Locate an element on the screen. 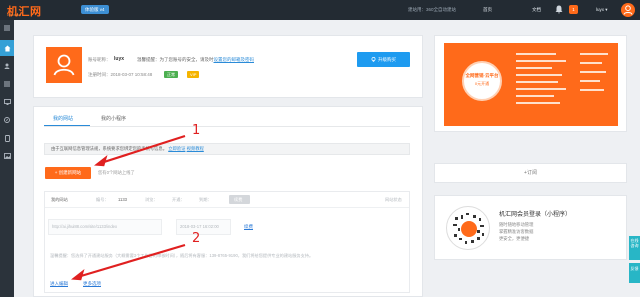  miniprogram-card: 机汇网会员登录（小程序） 随时随地移动管理 掌握精准访客数据 更安全，更便捷 is located at coordinates (530, 227).